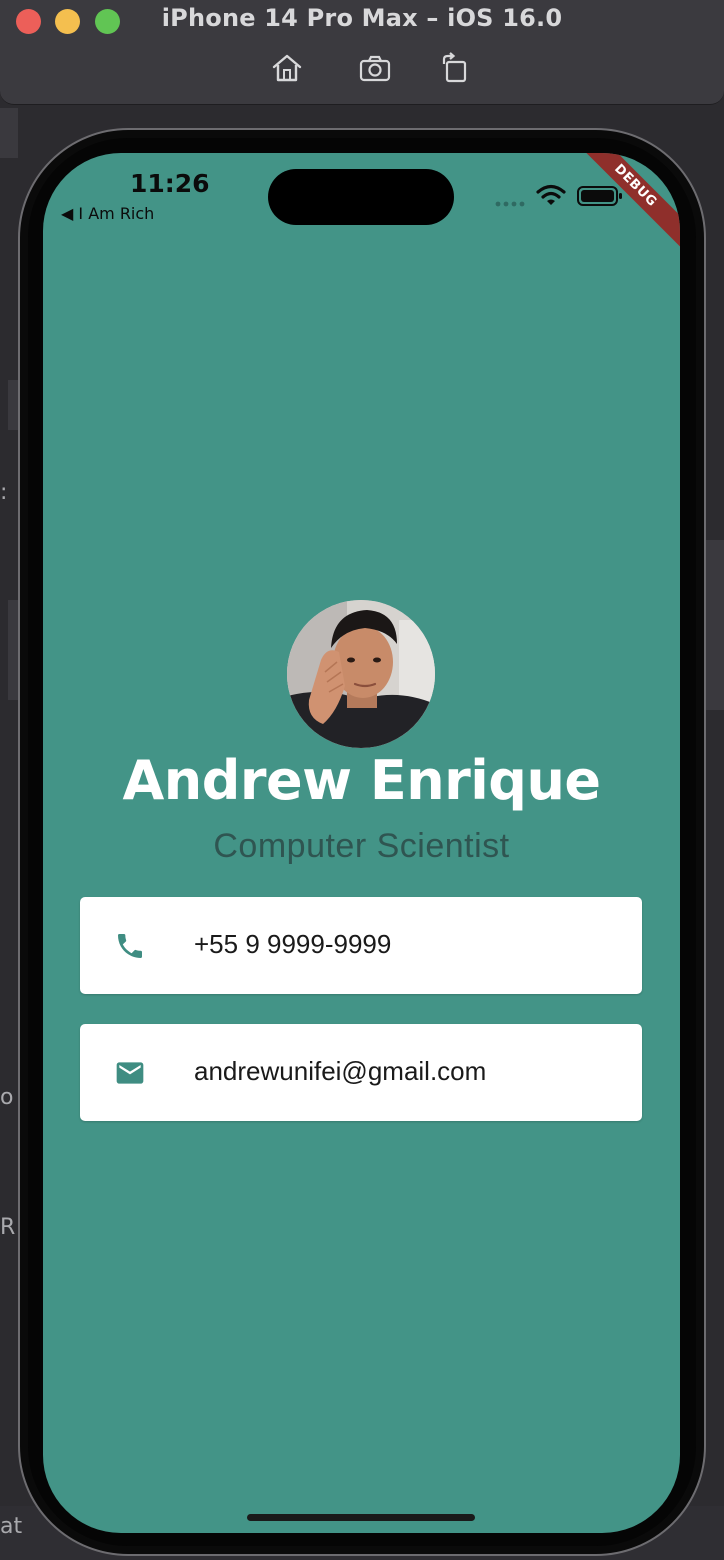  I want to click on edge-text-fragment-d: :, so click(4, 492).